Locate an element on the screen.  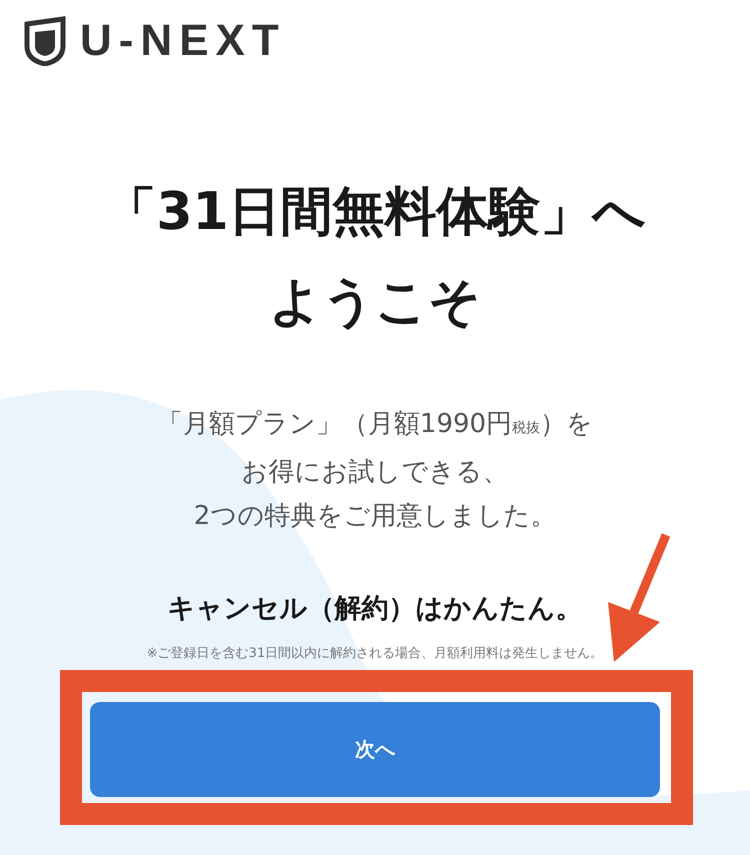
cancel-note: キャンセル（解約）はかんたん。 is located at coordinates (375, 609).